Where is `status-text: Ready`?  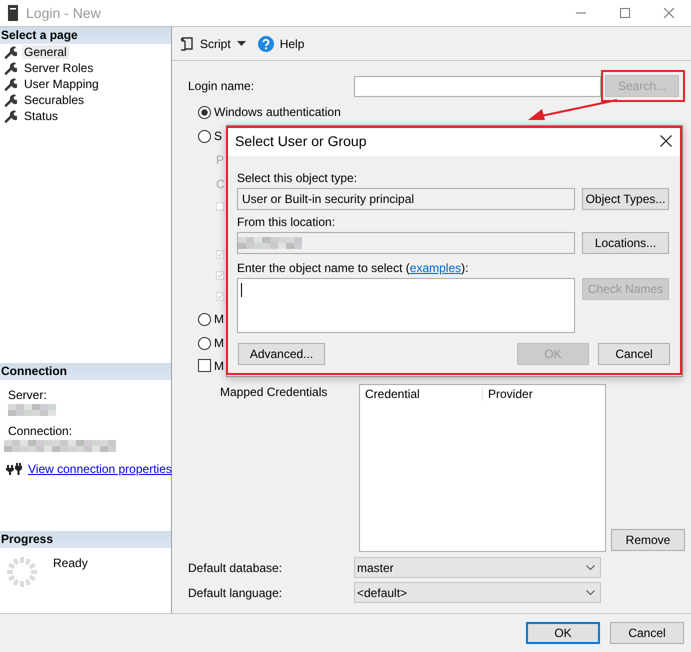 status-text: Ready is located at coordinates (70, 564).